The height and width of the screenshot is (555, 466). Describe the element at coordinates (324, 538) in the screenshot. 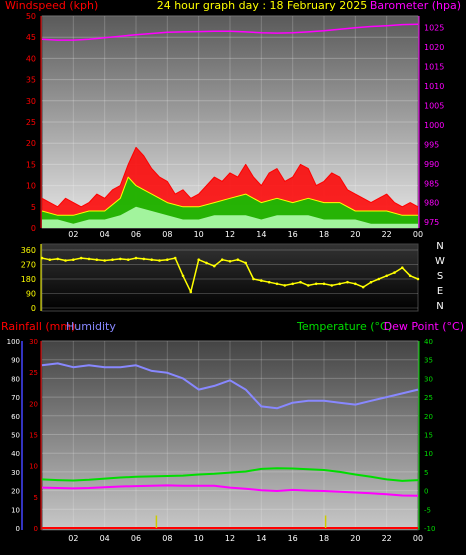

I see `rht-x-tick-label: 18` at that location.